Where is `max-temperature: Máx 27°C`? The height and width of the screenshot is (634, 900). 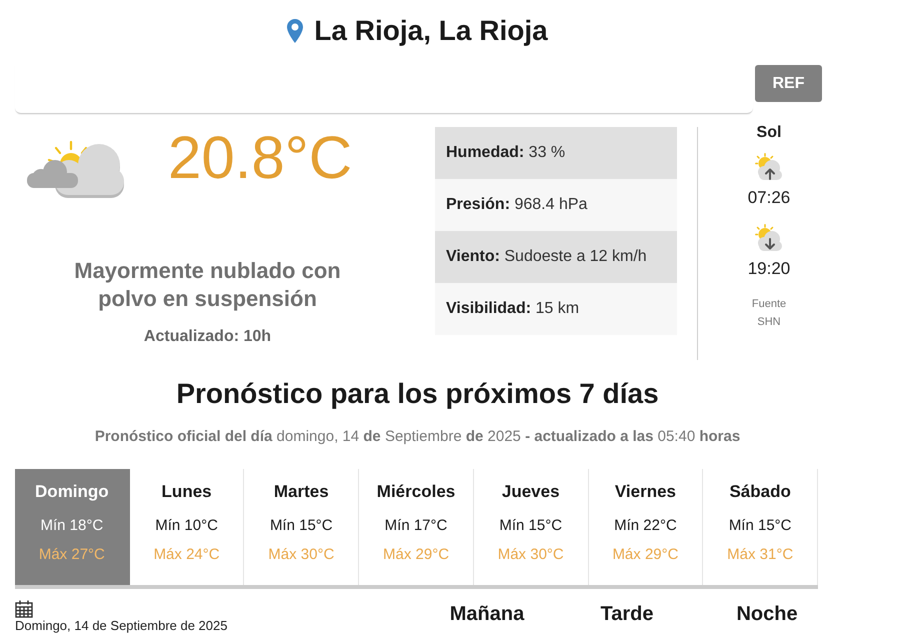 max-temperature: Máx 27°C is located at coordinates (71, 555).